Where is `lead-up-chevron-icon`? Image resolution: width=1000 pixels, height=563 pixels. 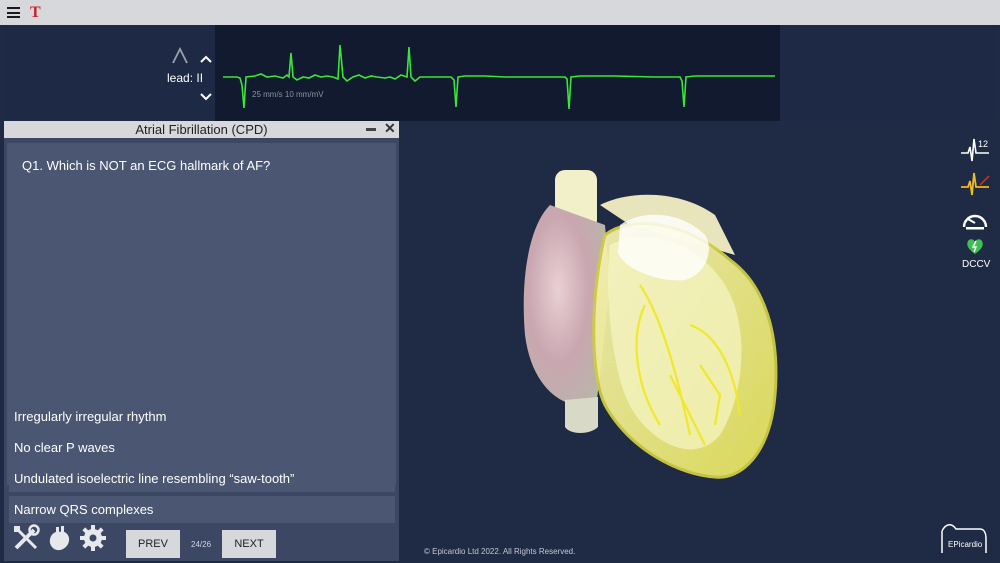
lead-up-chevron-icon is located at coordinates (206, 59).